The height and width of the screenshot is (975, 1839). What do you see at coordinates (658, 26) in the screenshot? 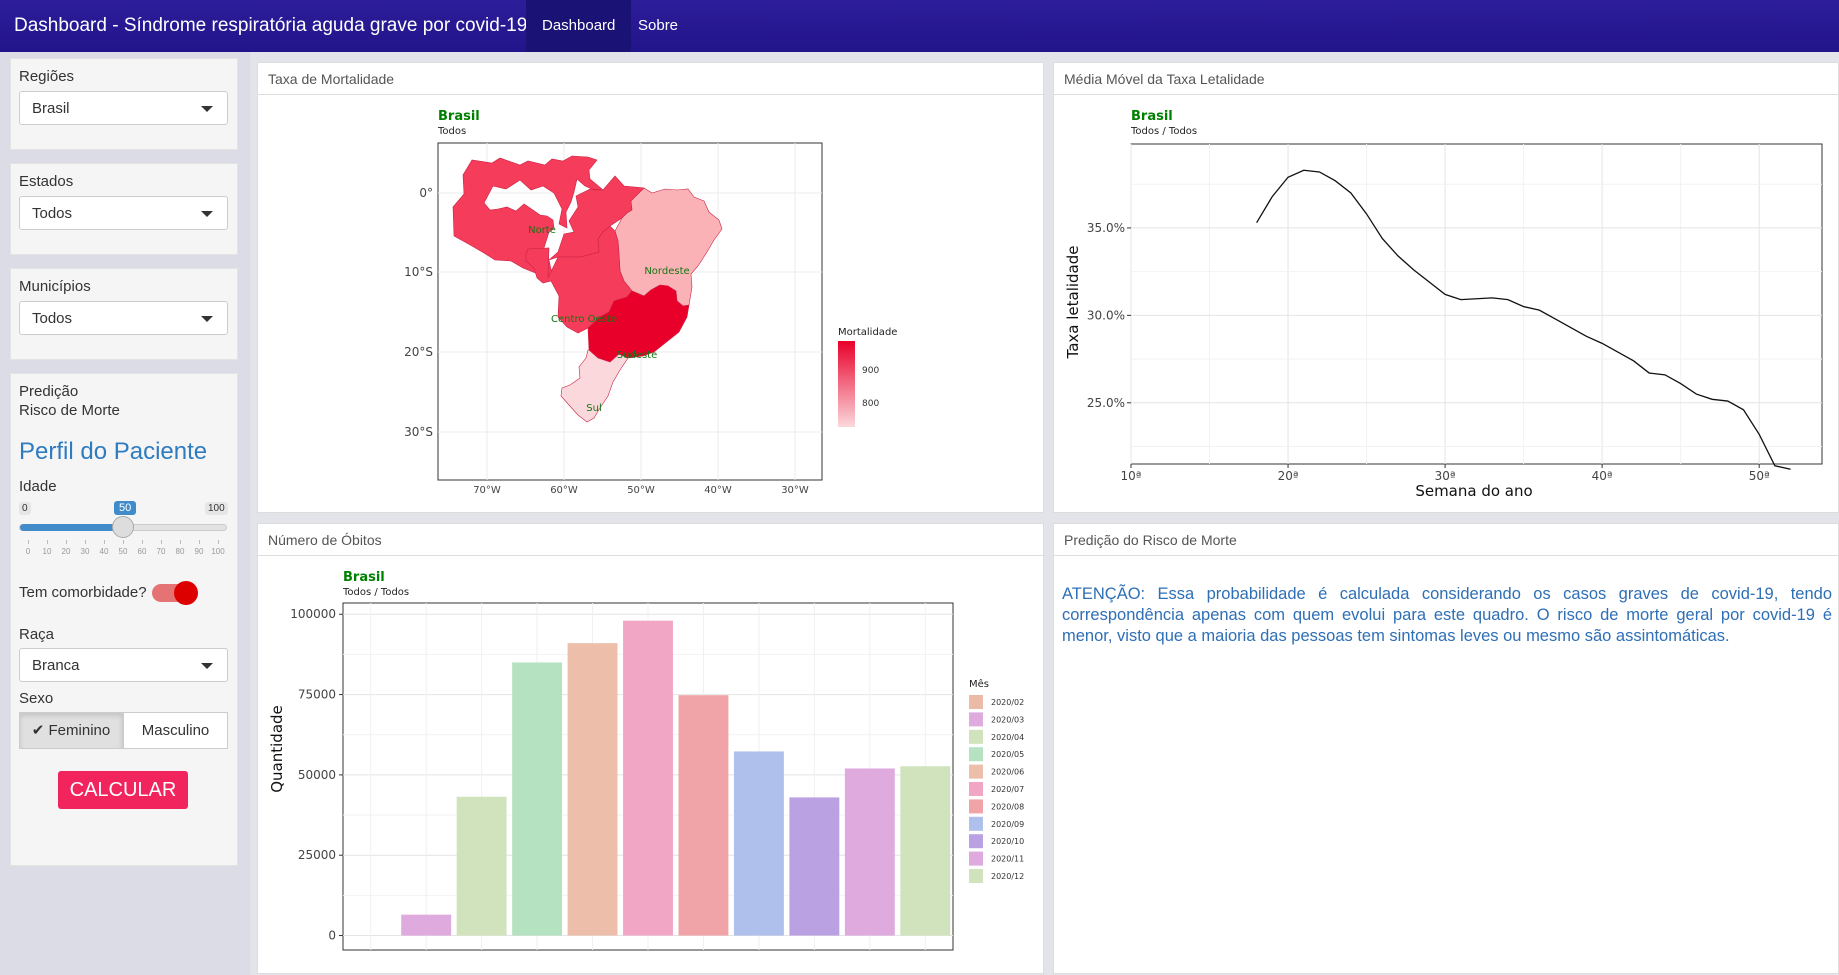
I see `tab-sobre: Sobre` at bounding box center [658, 26].